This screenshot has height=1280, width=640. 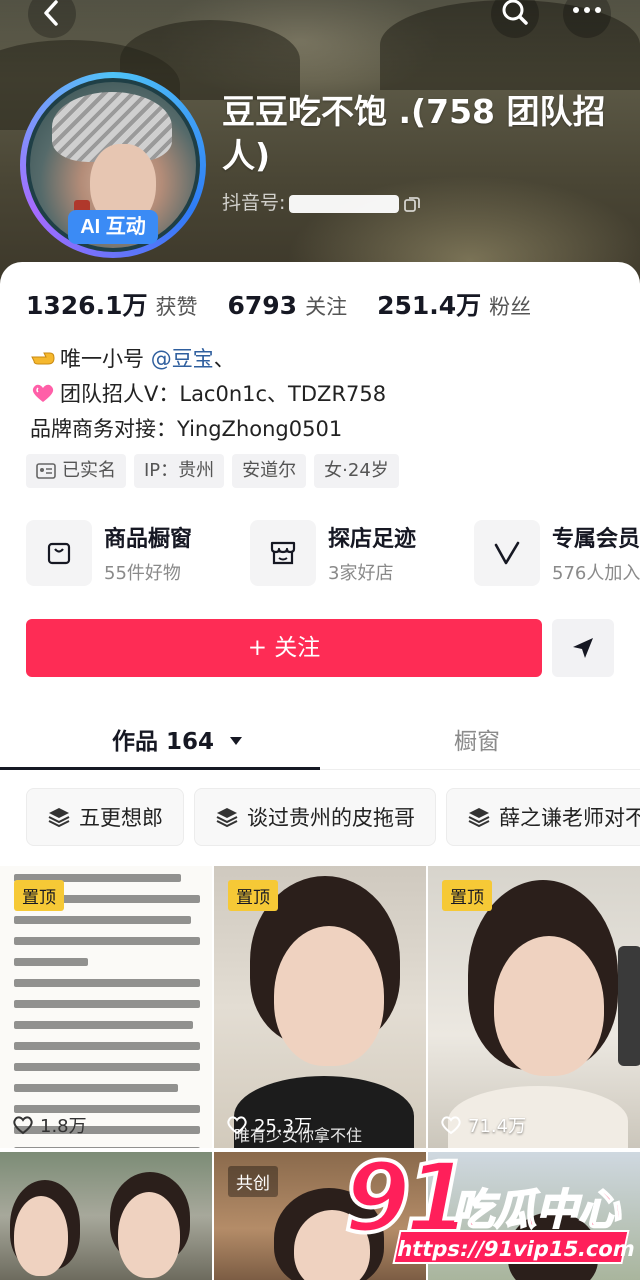 What do you see at coordinates (283, 1126) in the screenshot?
I see `like-count-value: 25.3万` at bounding box center [283, 1126].